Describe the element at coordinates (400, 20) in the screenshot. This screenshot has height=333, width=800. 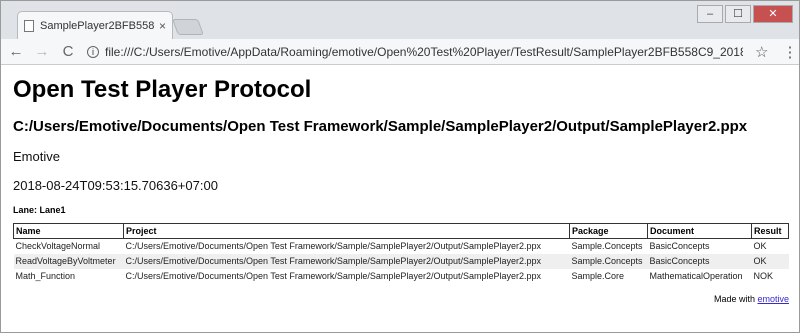
I see `title-bar: SamplePlayer2BFB558C9... × – ☐ ✕` at that location.